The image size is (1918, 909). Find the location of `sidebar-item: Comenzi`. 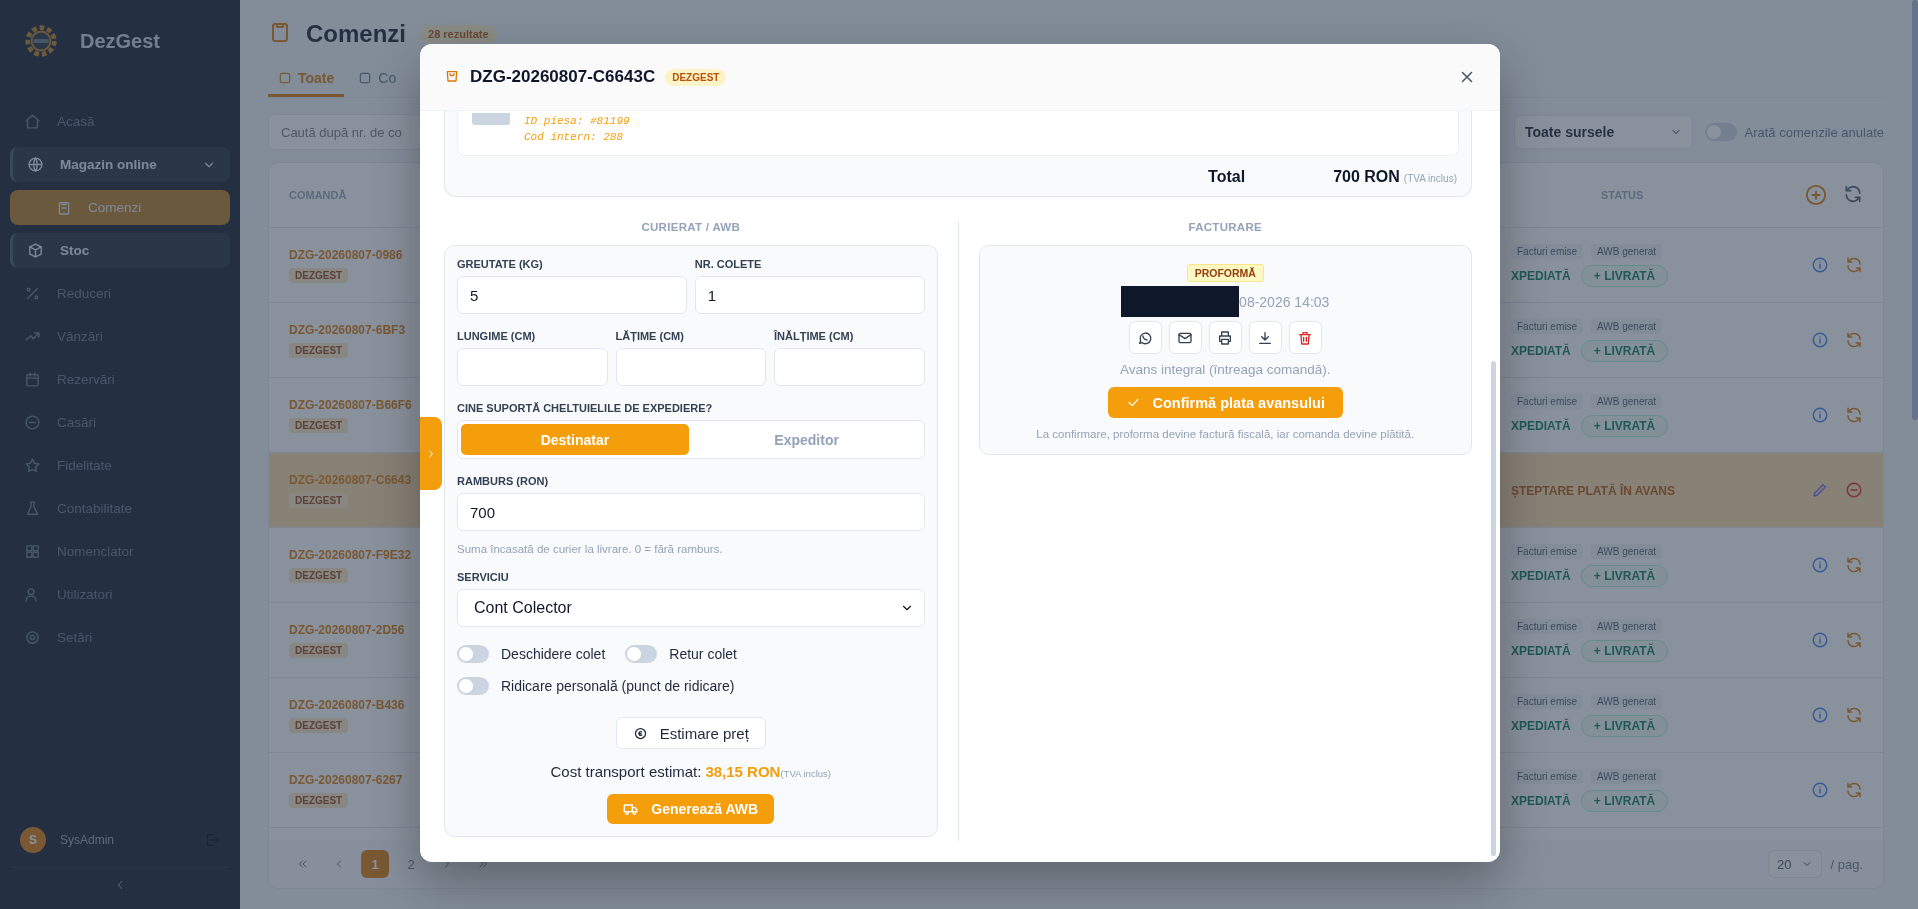

sidebar-item: Comenzi is located at coordinates (120, 207).